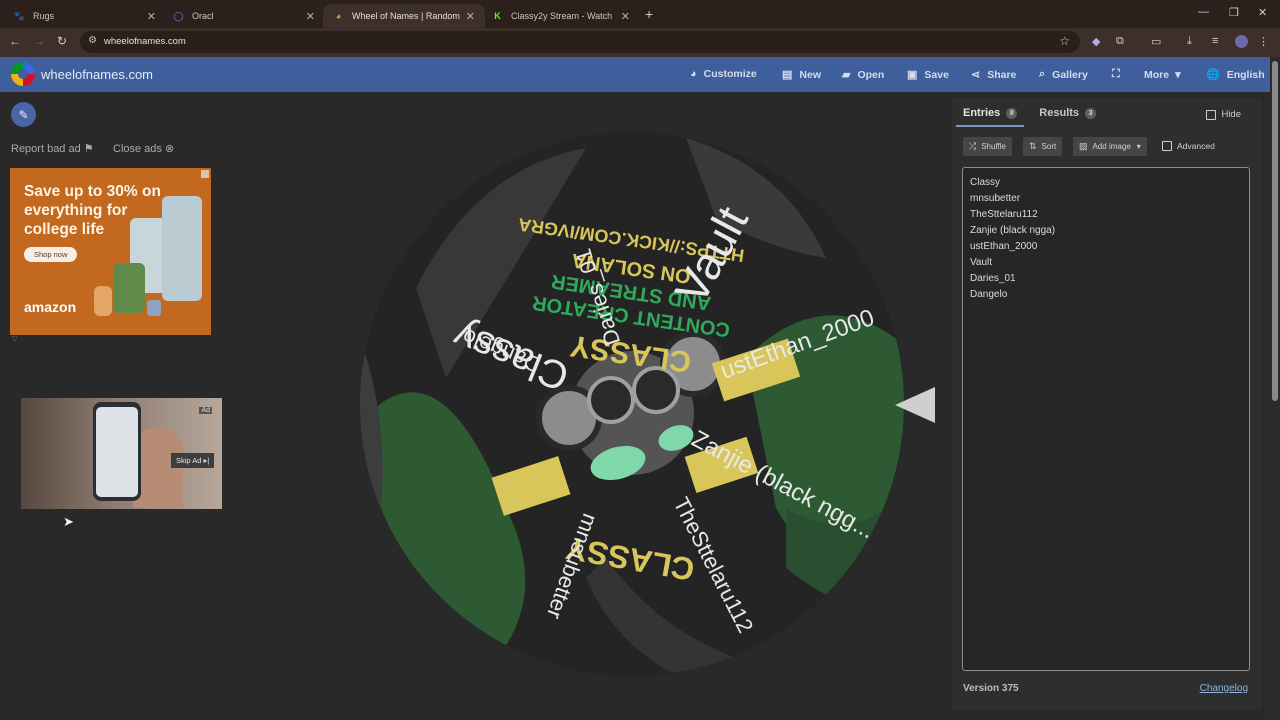  I want to click on reload-icon: ↻, so click(62, 41).